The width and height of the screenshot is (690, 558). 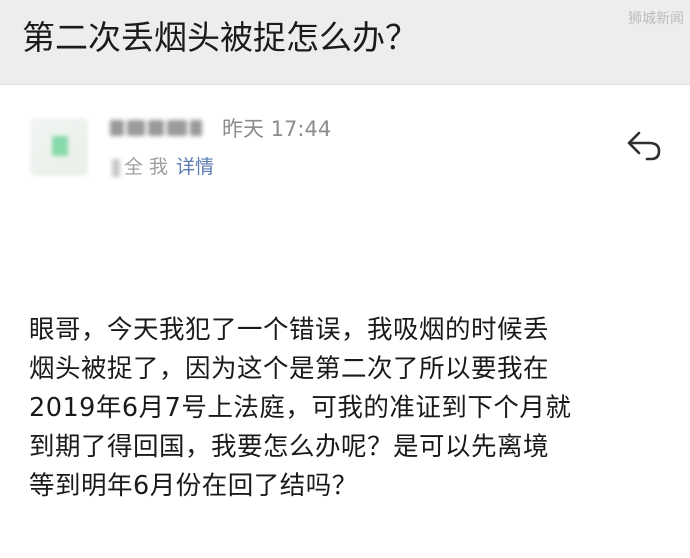 What do you see at coordinates (116, 167) in the screenshot?
I see `recipient-redacted` at bounding box center [116, 167].